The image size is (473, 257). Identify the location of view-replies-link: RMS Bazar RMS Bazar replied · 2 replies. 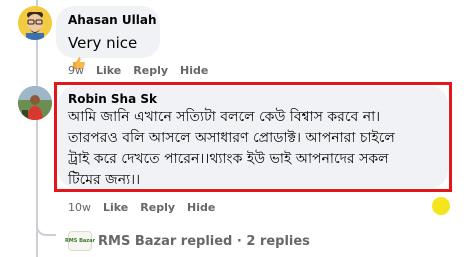
(187, 241).